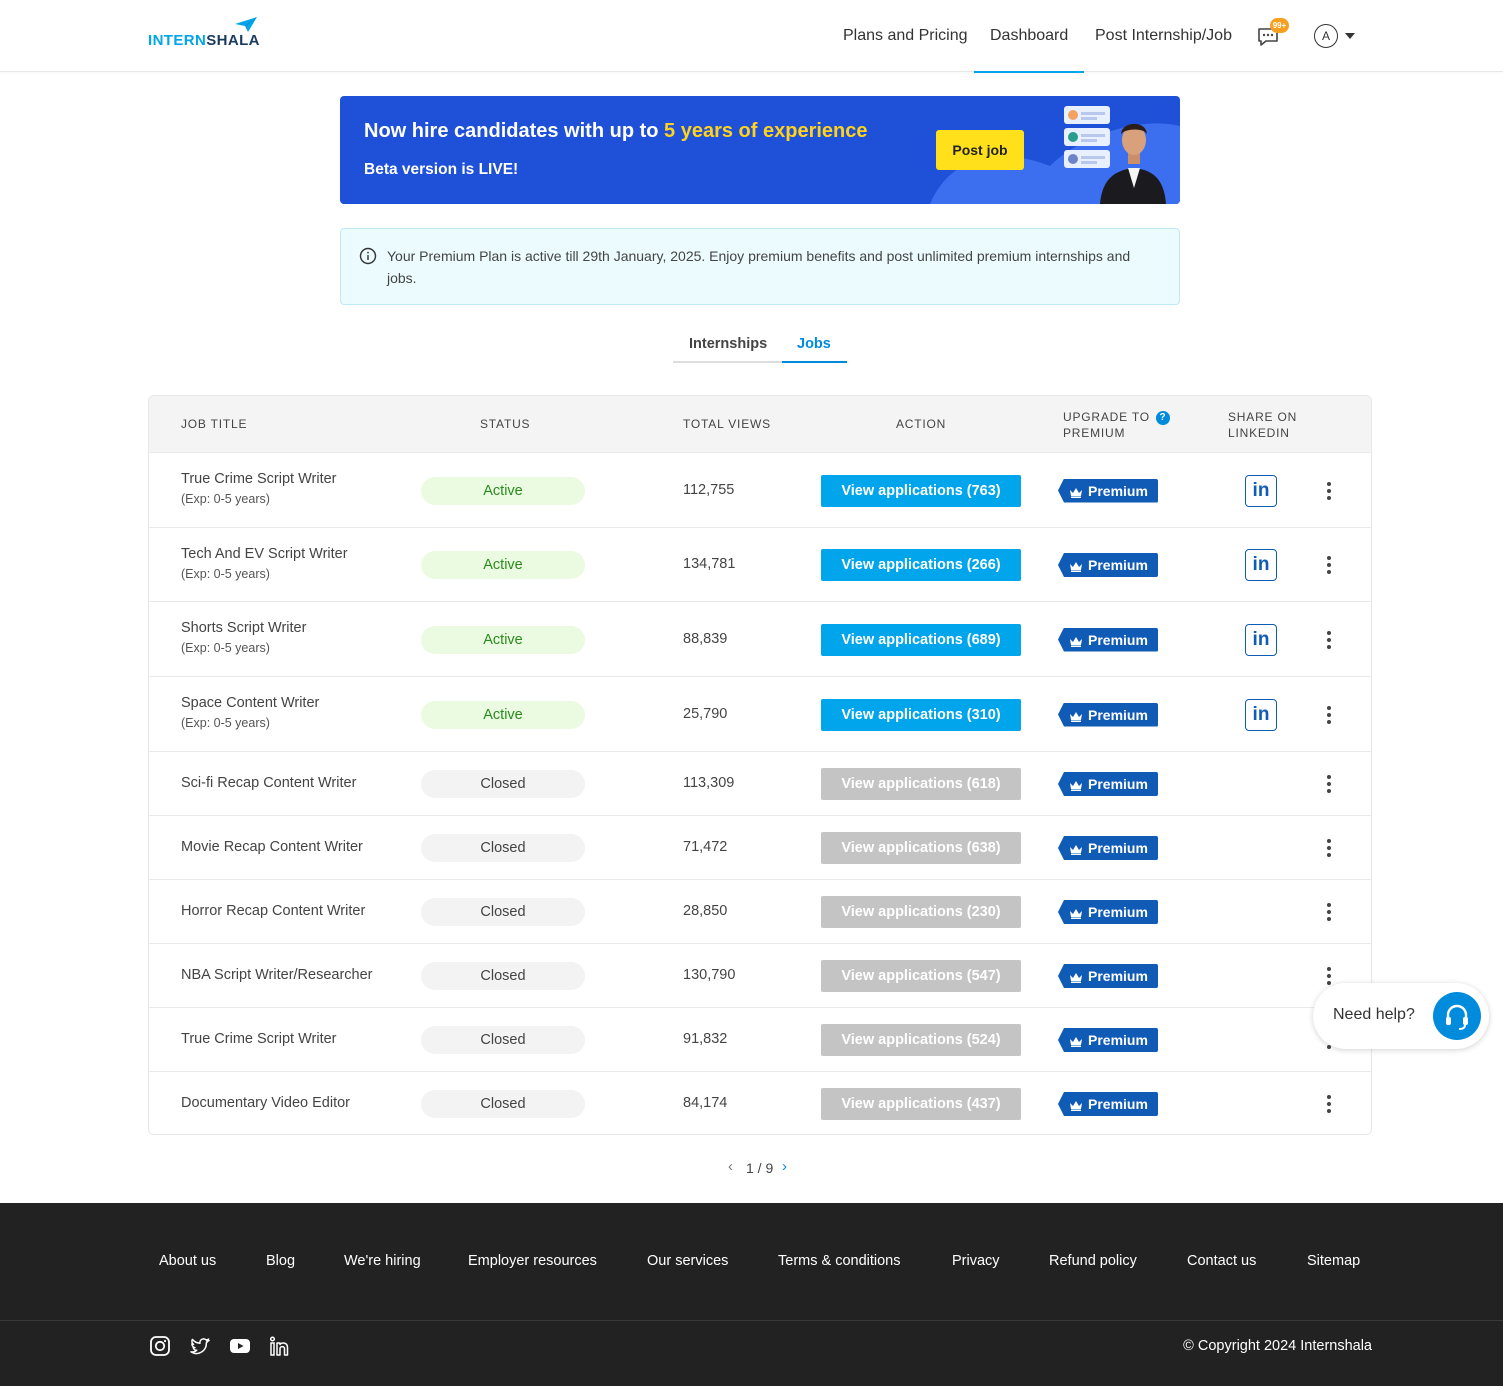  I want to click on view-applications-button: View applications (763), so click(921, 490).